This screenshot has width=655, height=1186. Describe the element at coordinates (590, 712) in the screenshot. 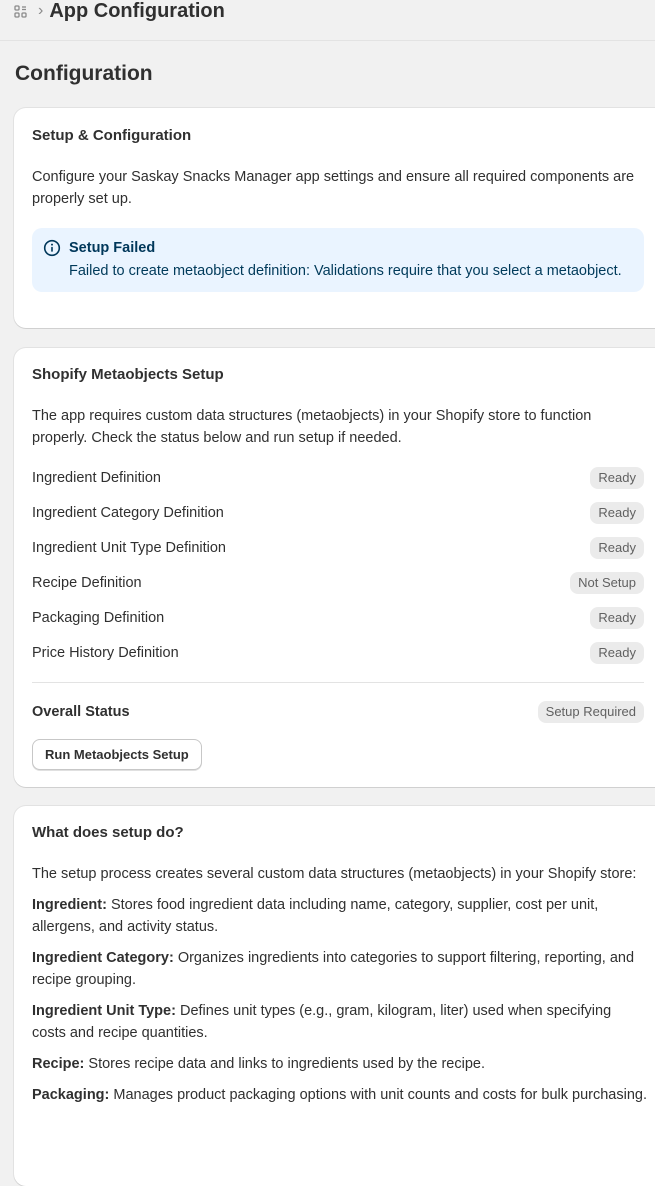

I see `overall-status-badge: Setup Required` at that location.